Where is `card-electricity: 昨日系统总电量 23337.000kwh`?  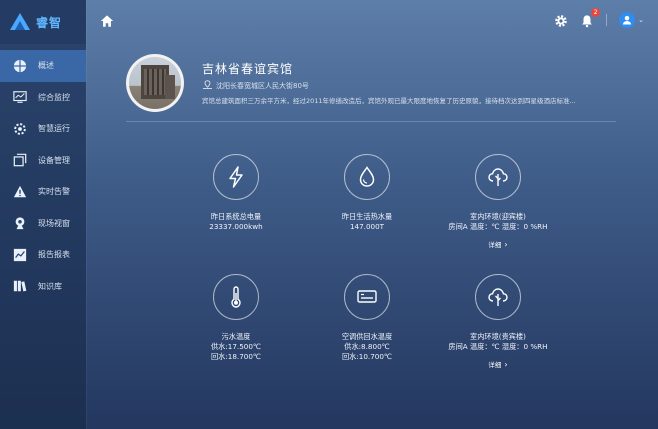 card-electricity: 昨日系统总电量 23337.000kwh is located at coordinates (236, 193).